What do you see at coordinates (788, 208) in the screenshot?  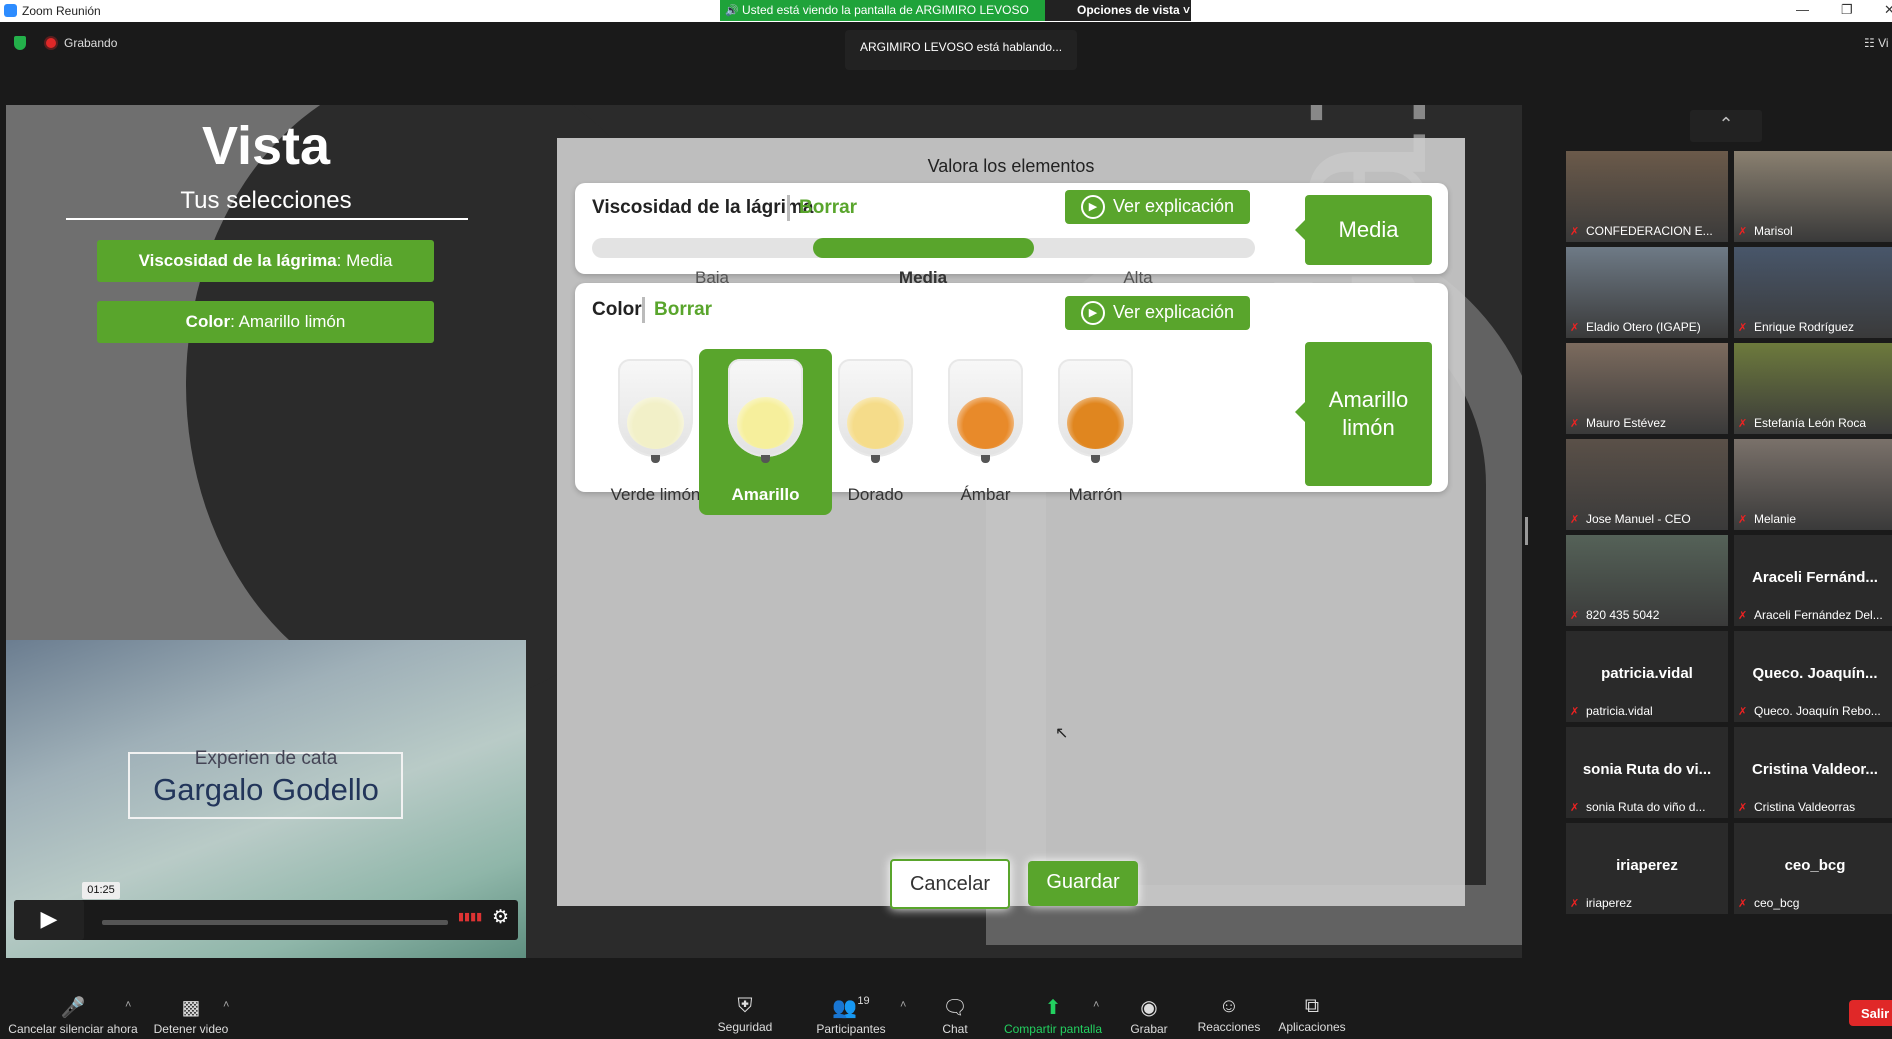 I see `separator` at bounding box center [788, 208].